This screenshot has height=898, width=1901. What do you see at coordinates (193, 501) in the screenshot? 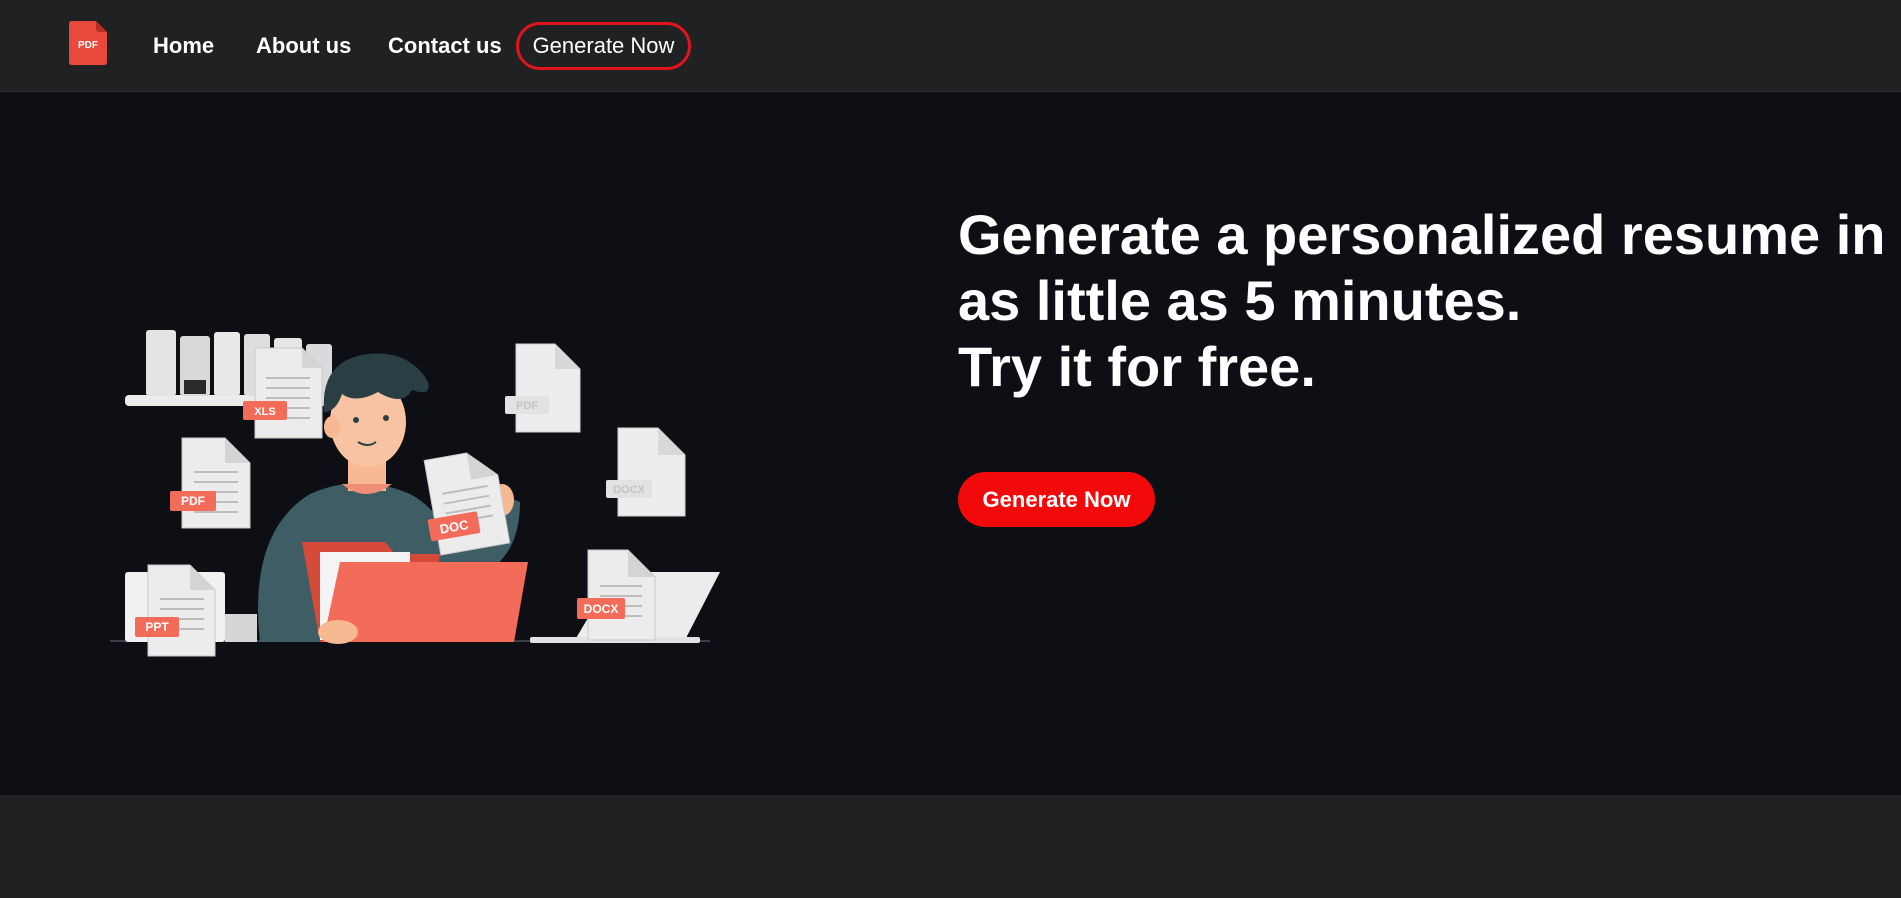
I see `pdf-tag-left: PDF` at bounding box center [193, 501].